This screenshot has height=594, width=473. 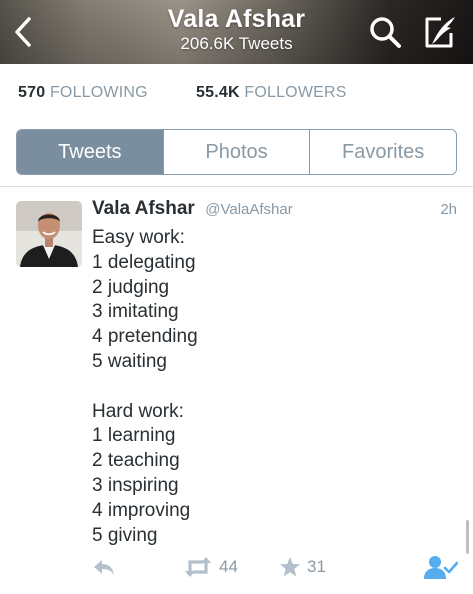 I want to click on retweet-icon, so click(x=198, y=567).